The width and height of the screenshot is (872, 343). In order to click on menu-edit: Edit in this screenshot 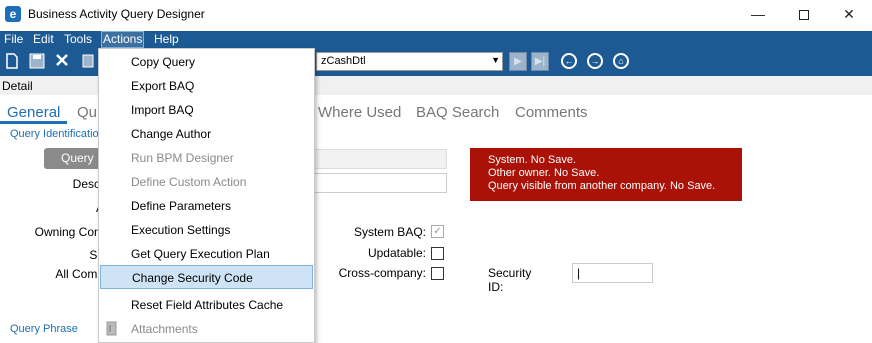, I will do `click(43, 39)`.